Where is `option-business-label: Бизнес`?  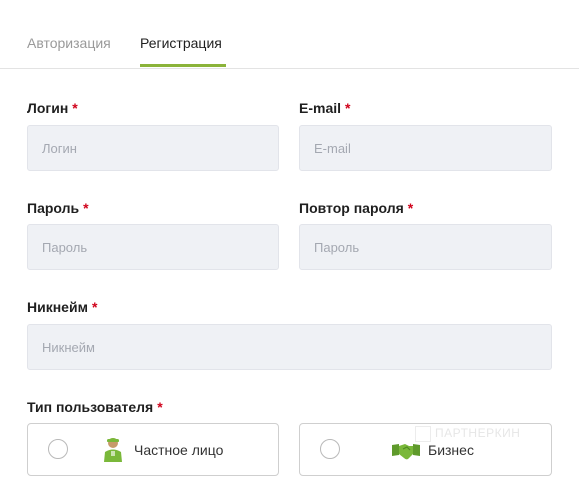
option-business-label: Бизнес is located at coordinates (451, 450).